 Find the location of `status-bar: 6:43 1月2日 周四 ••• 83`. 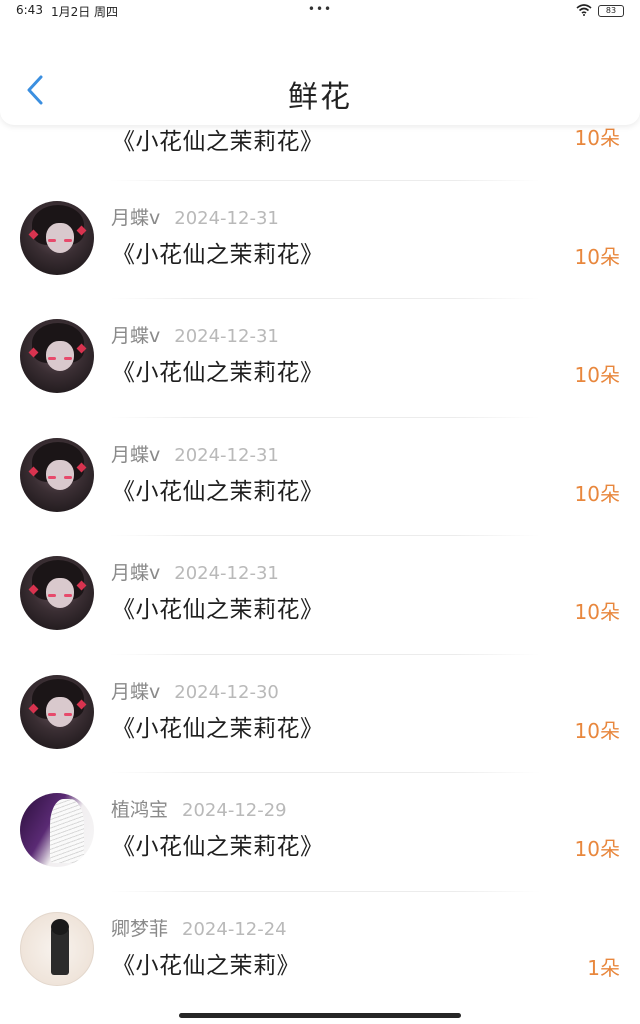

status-bar: 6:43 1月2日 周四 ••• 83 is located at coordinates (320, 11).